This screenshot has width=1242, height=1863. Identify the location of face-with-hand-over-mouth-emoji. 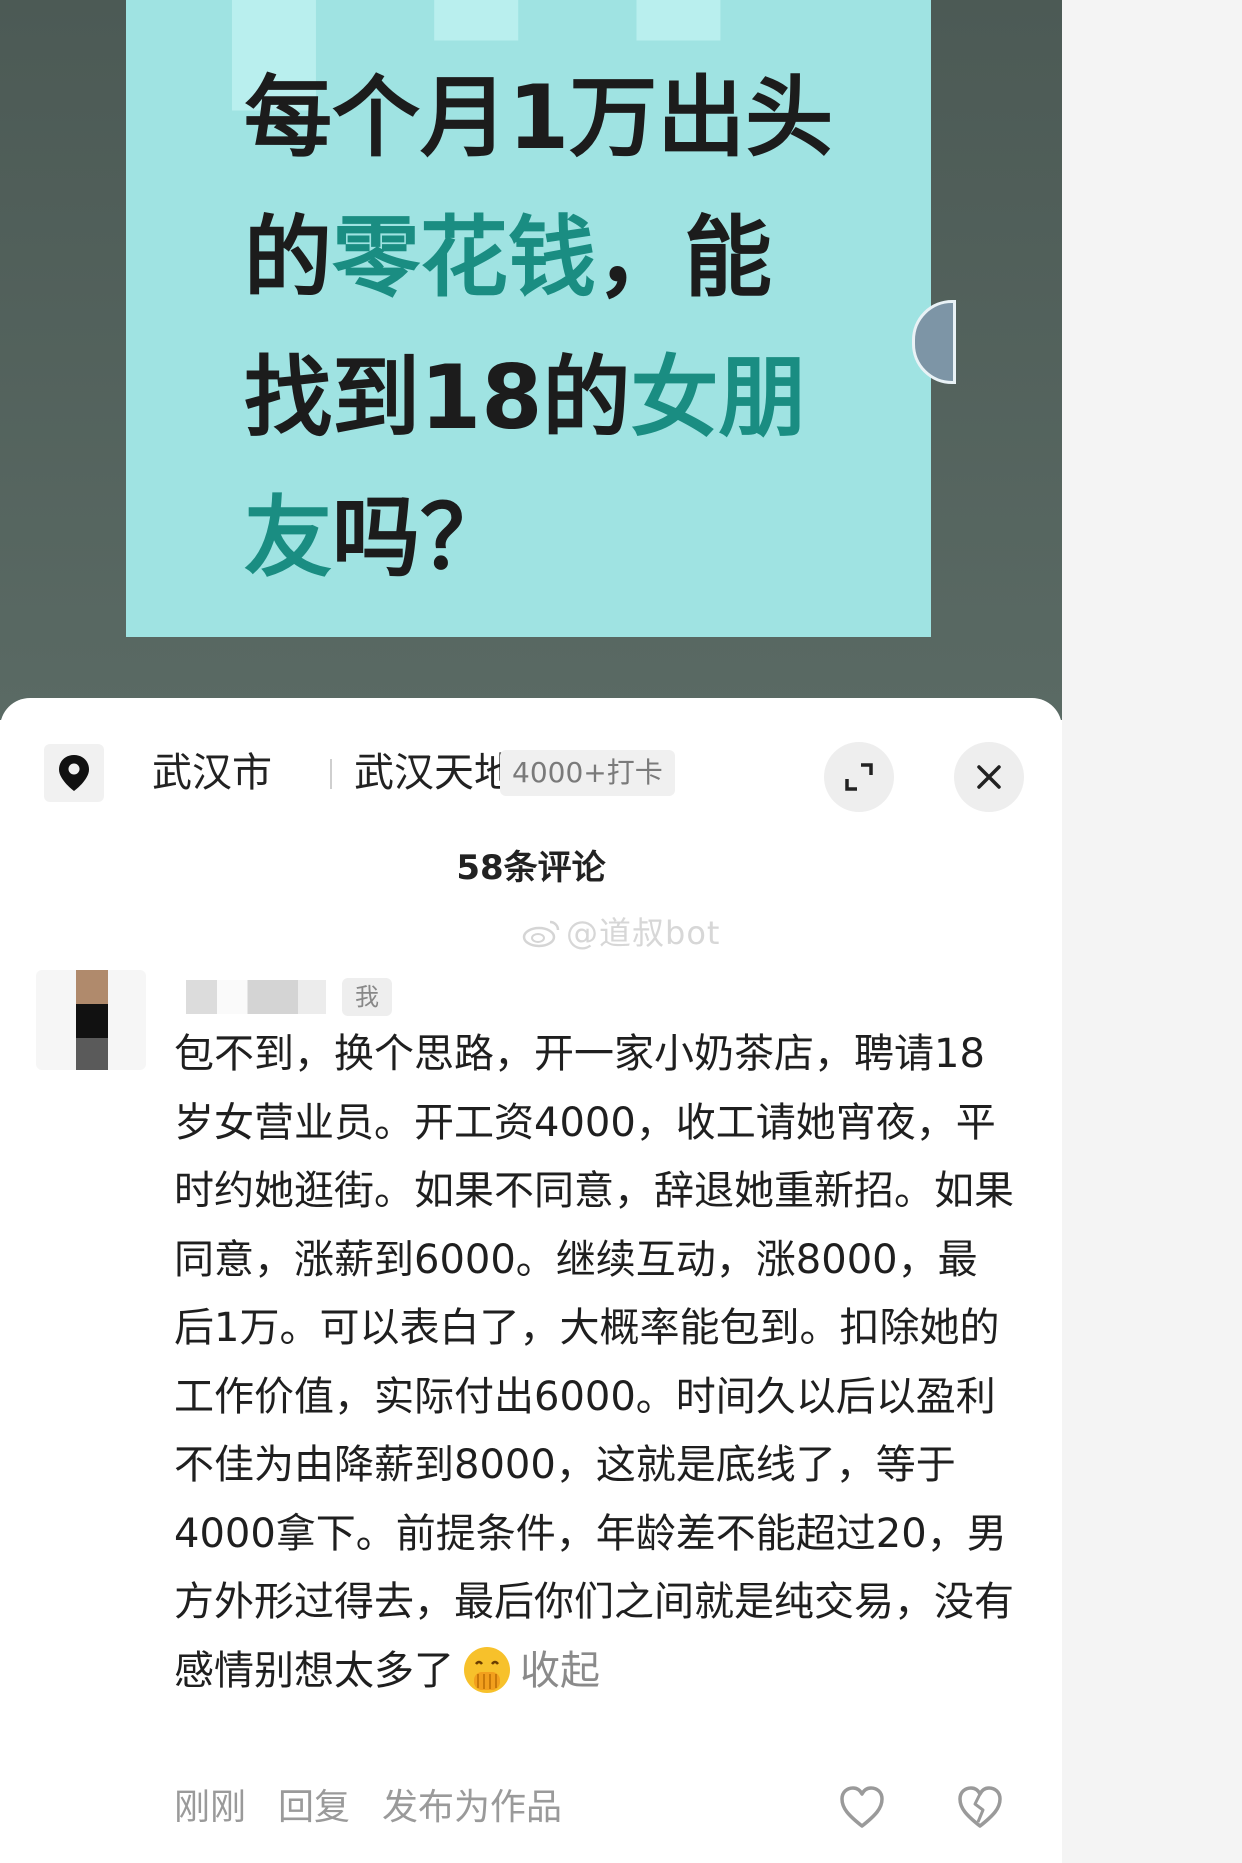
(487, 1669).